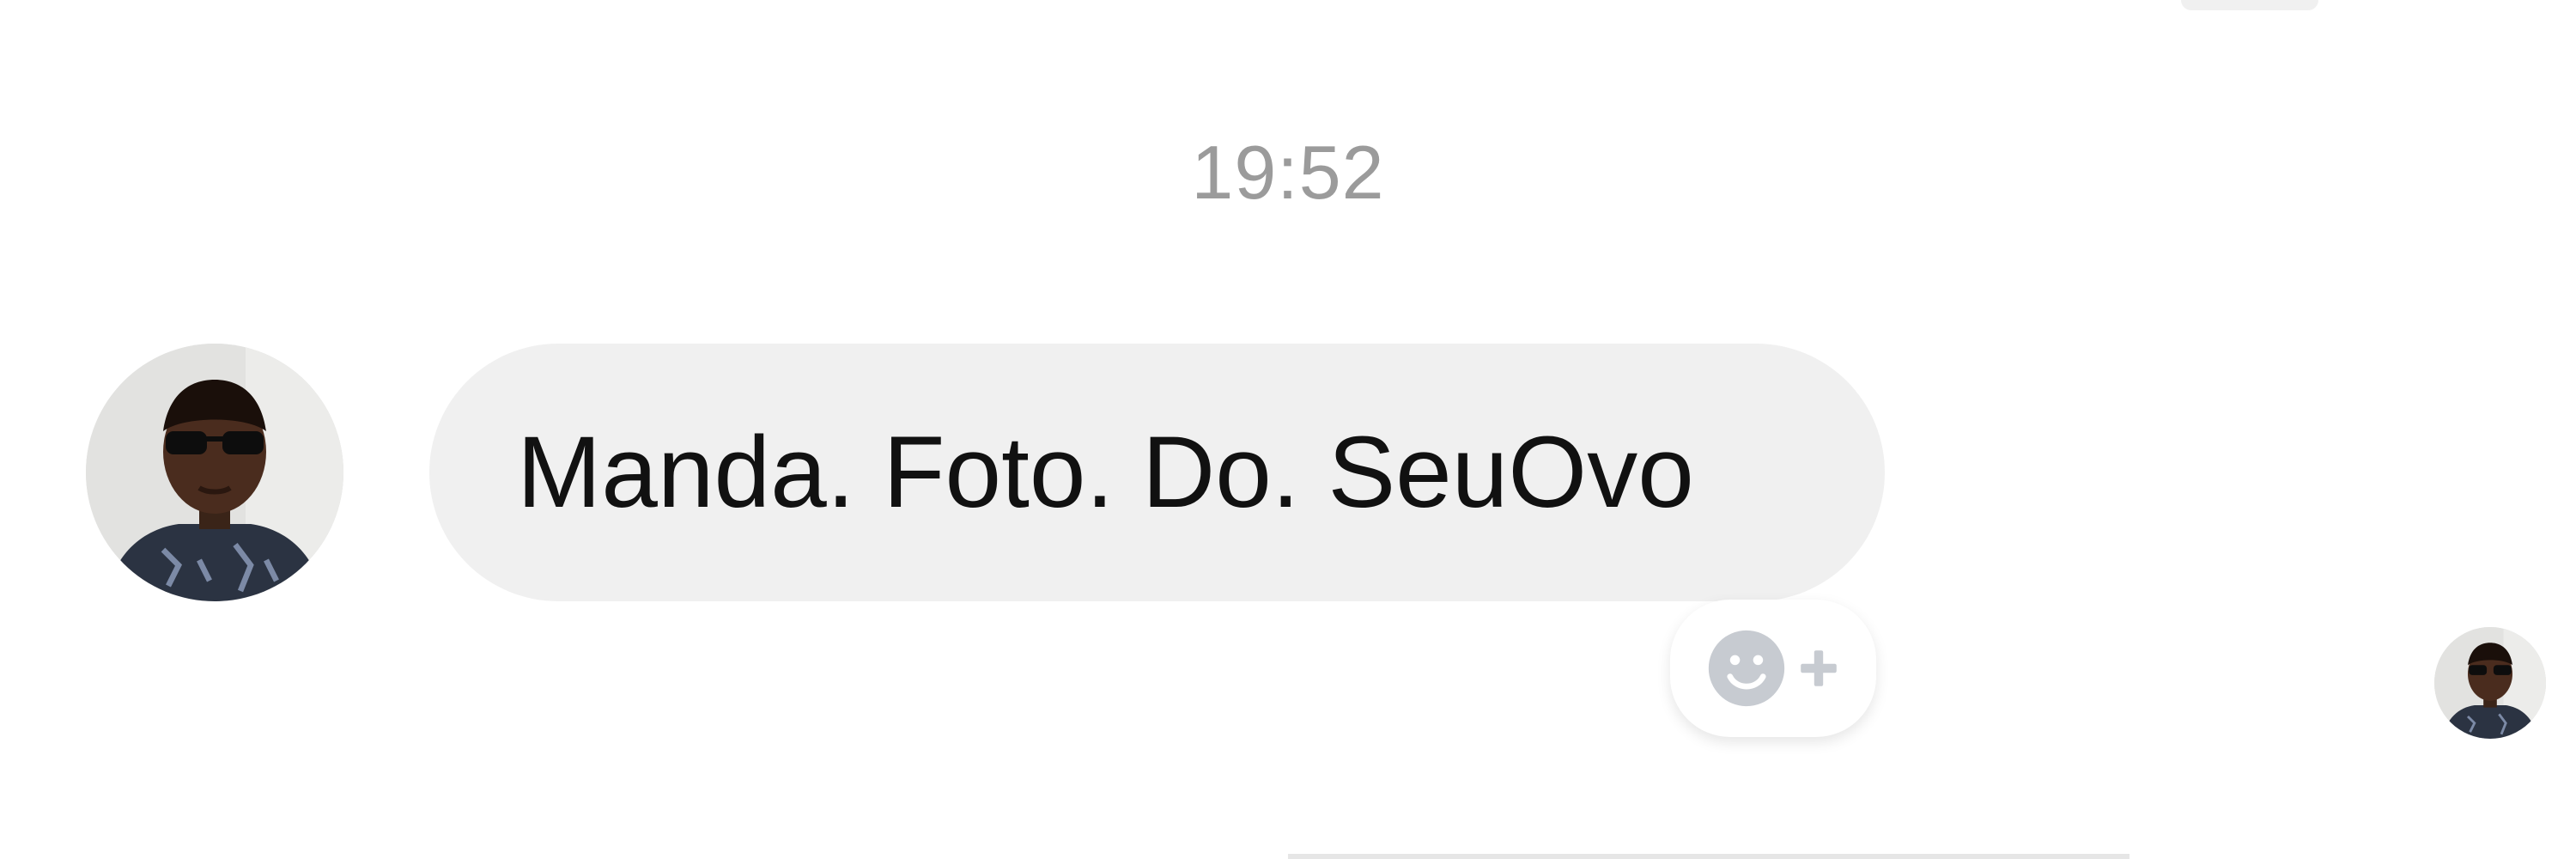 The image size is (2576, 859). What do you see at coordinates (1819, 668) in the screenshot?
I see `plus-icon` at bounding box center [1819, 668].